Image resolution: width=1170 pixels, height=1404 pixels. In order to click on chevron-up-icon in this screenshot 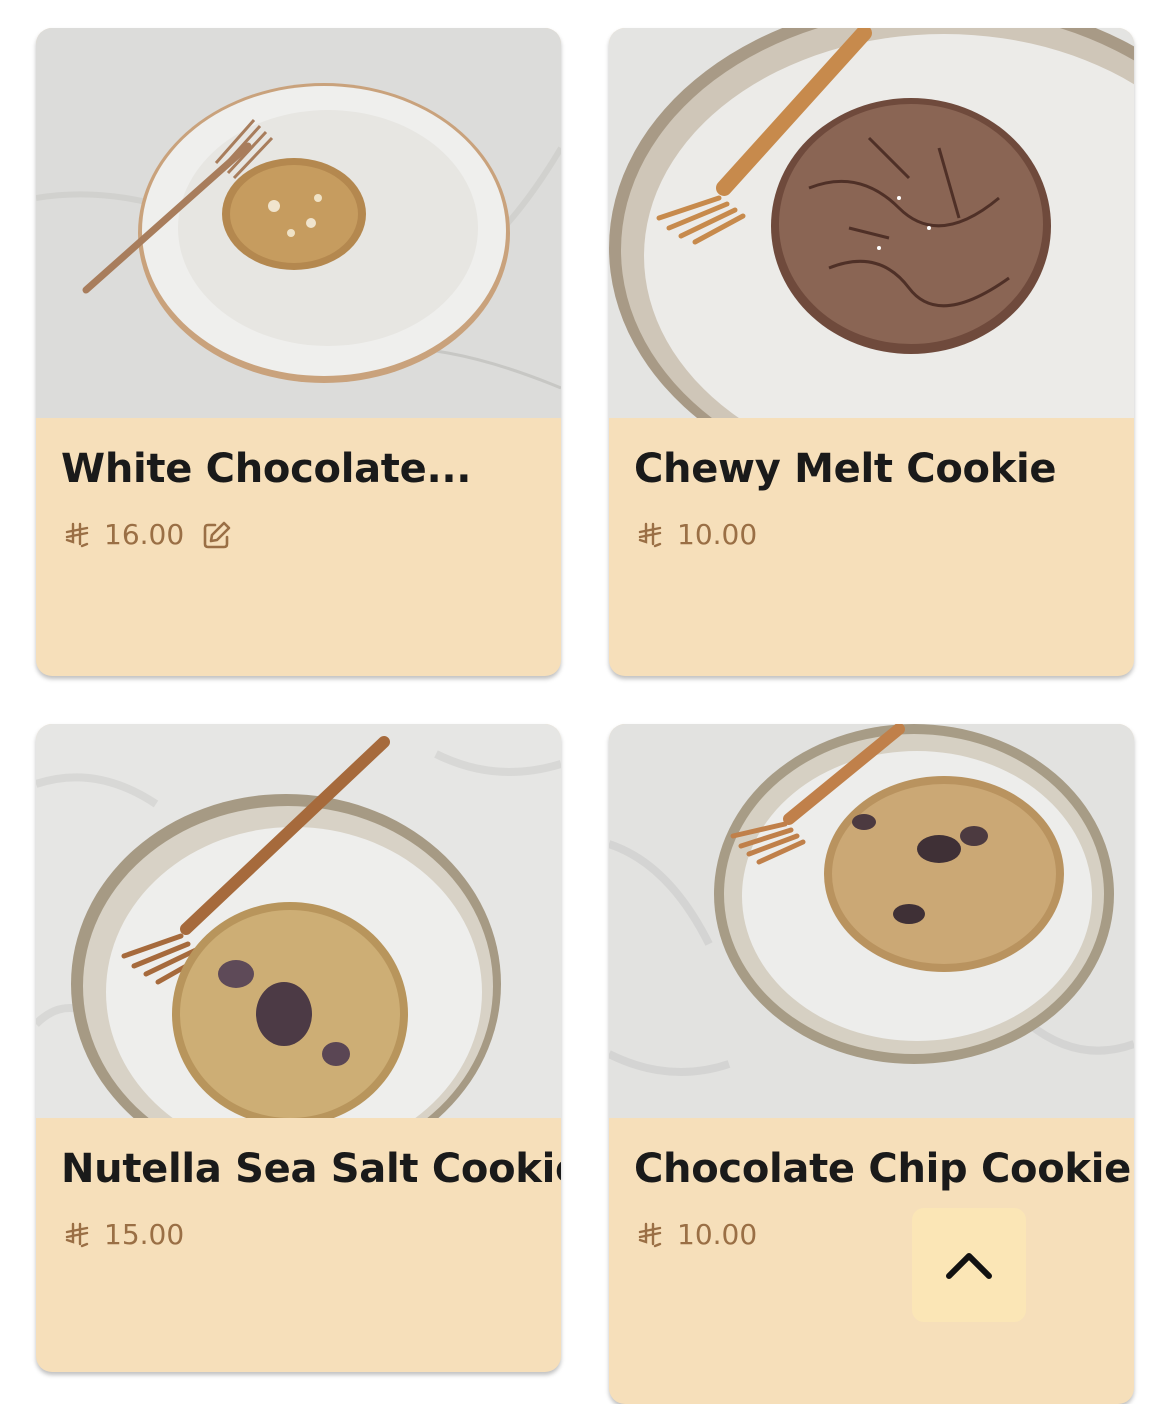, I will do `click(969, 1266)`.